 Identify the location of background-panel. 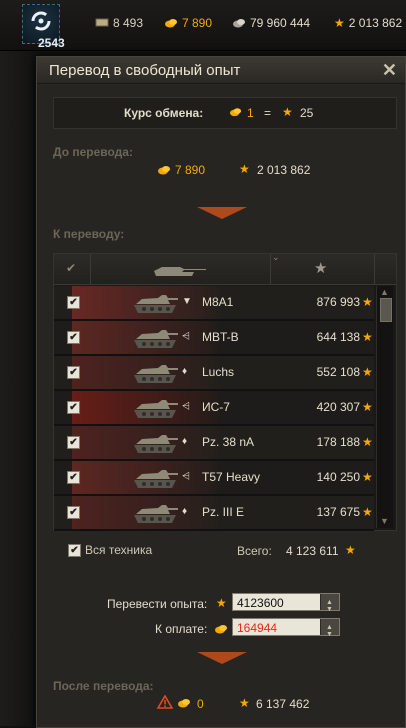
(16, 388).